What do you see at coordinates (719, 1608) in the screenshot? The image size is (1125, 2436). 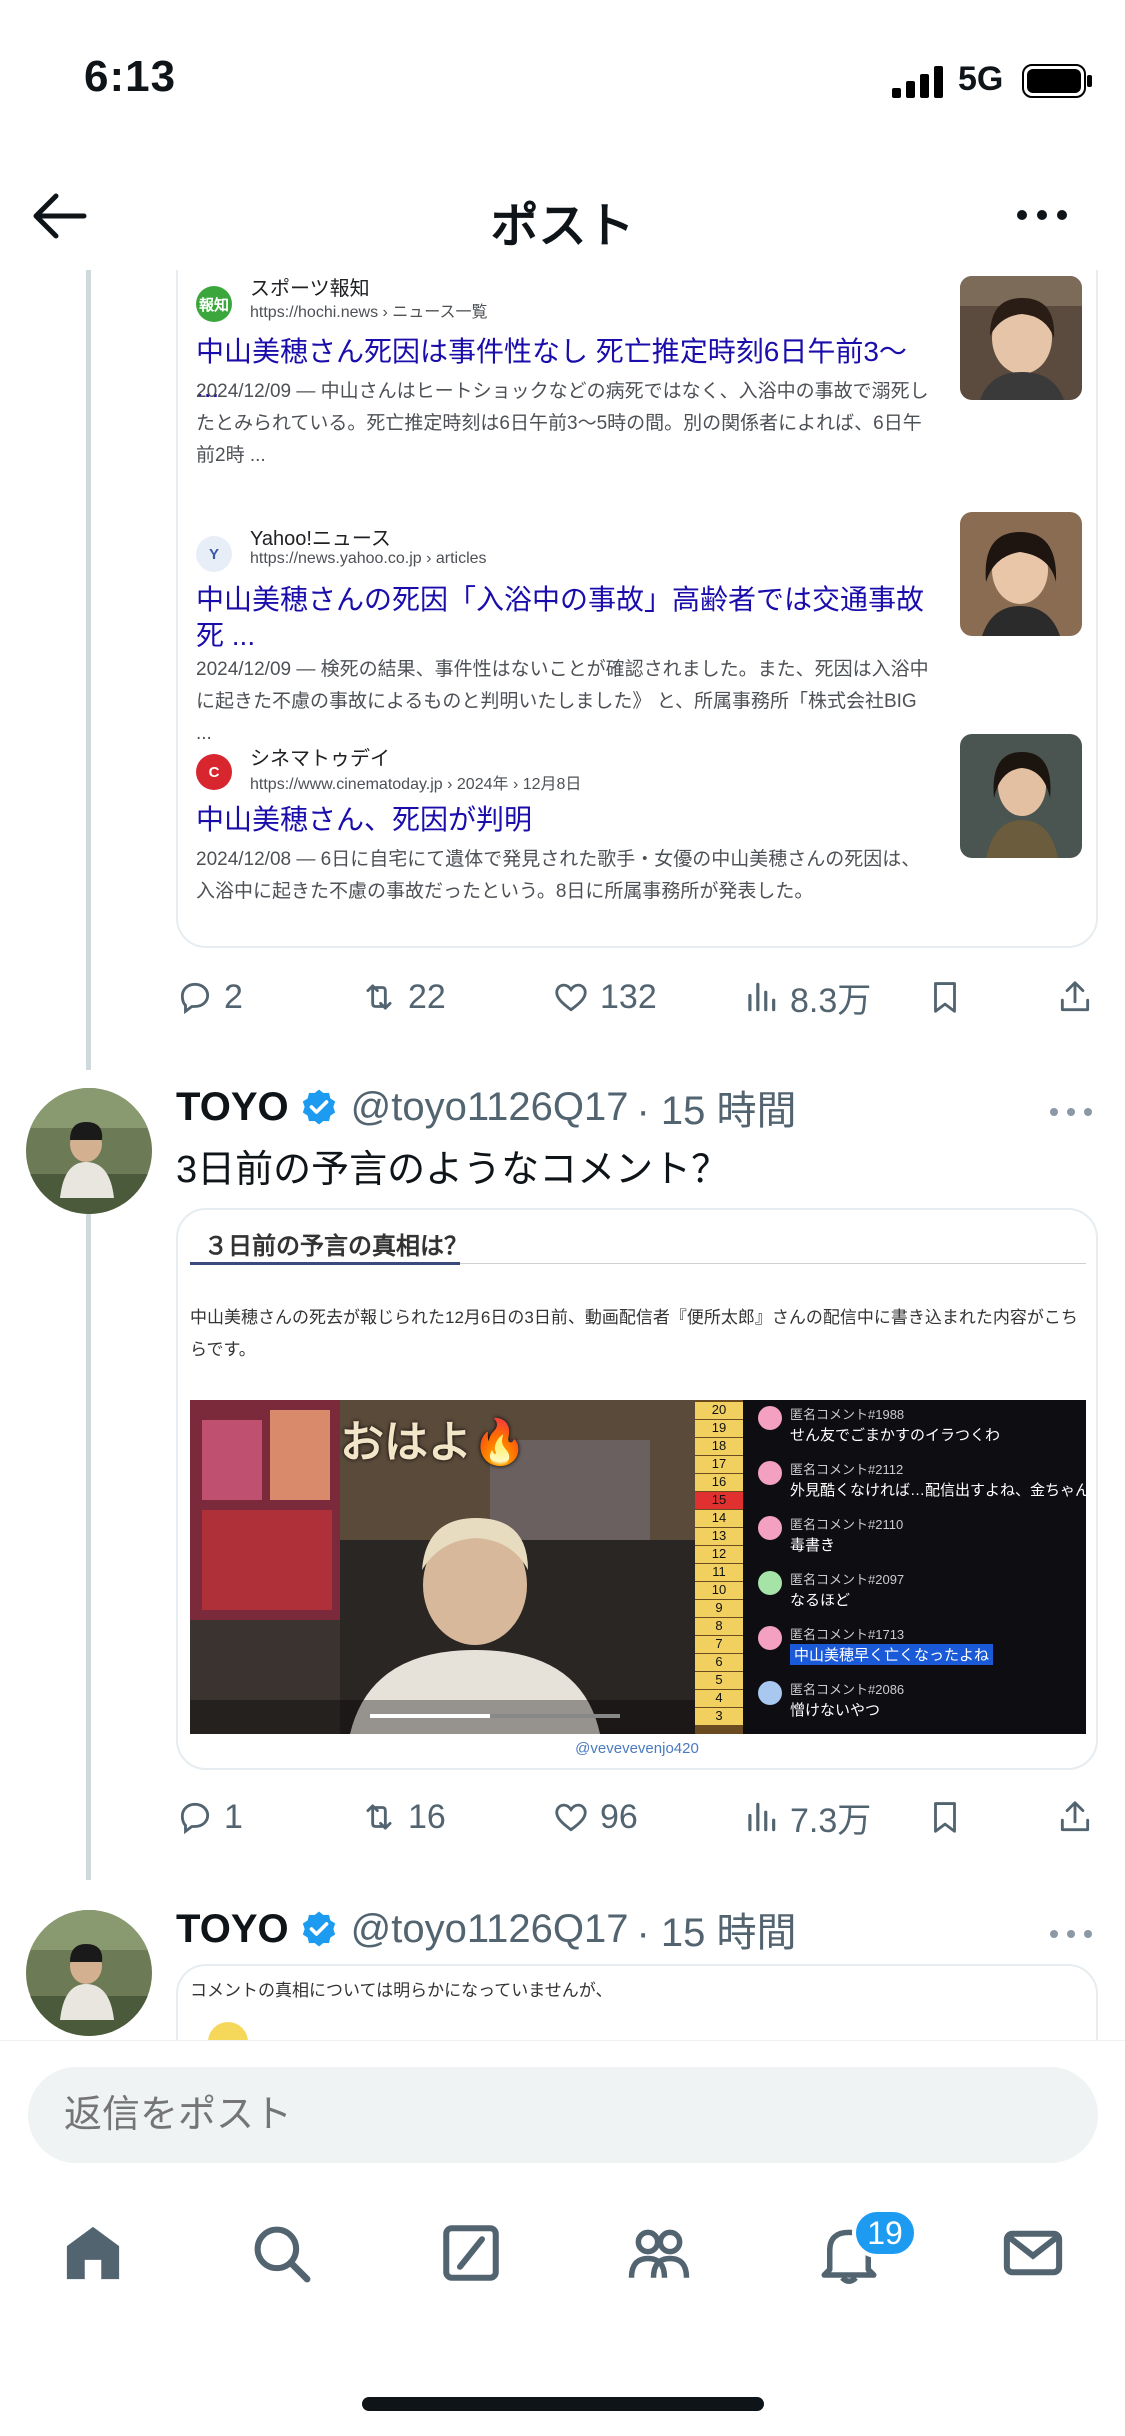 I see `ladder-number: 9` at bounding box center [719, 1608].